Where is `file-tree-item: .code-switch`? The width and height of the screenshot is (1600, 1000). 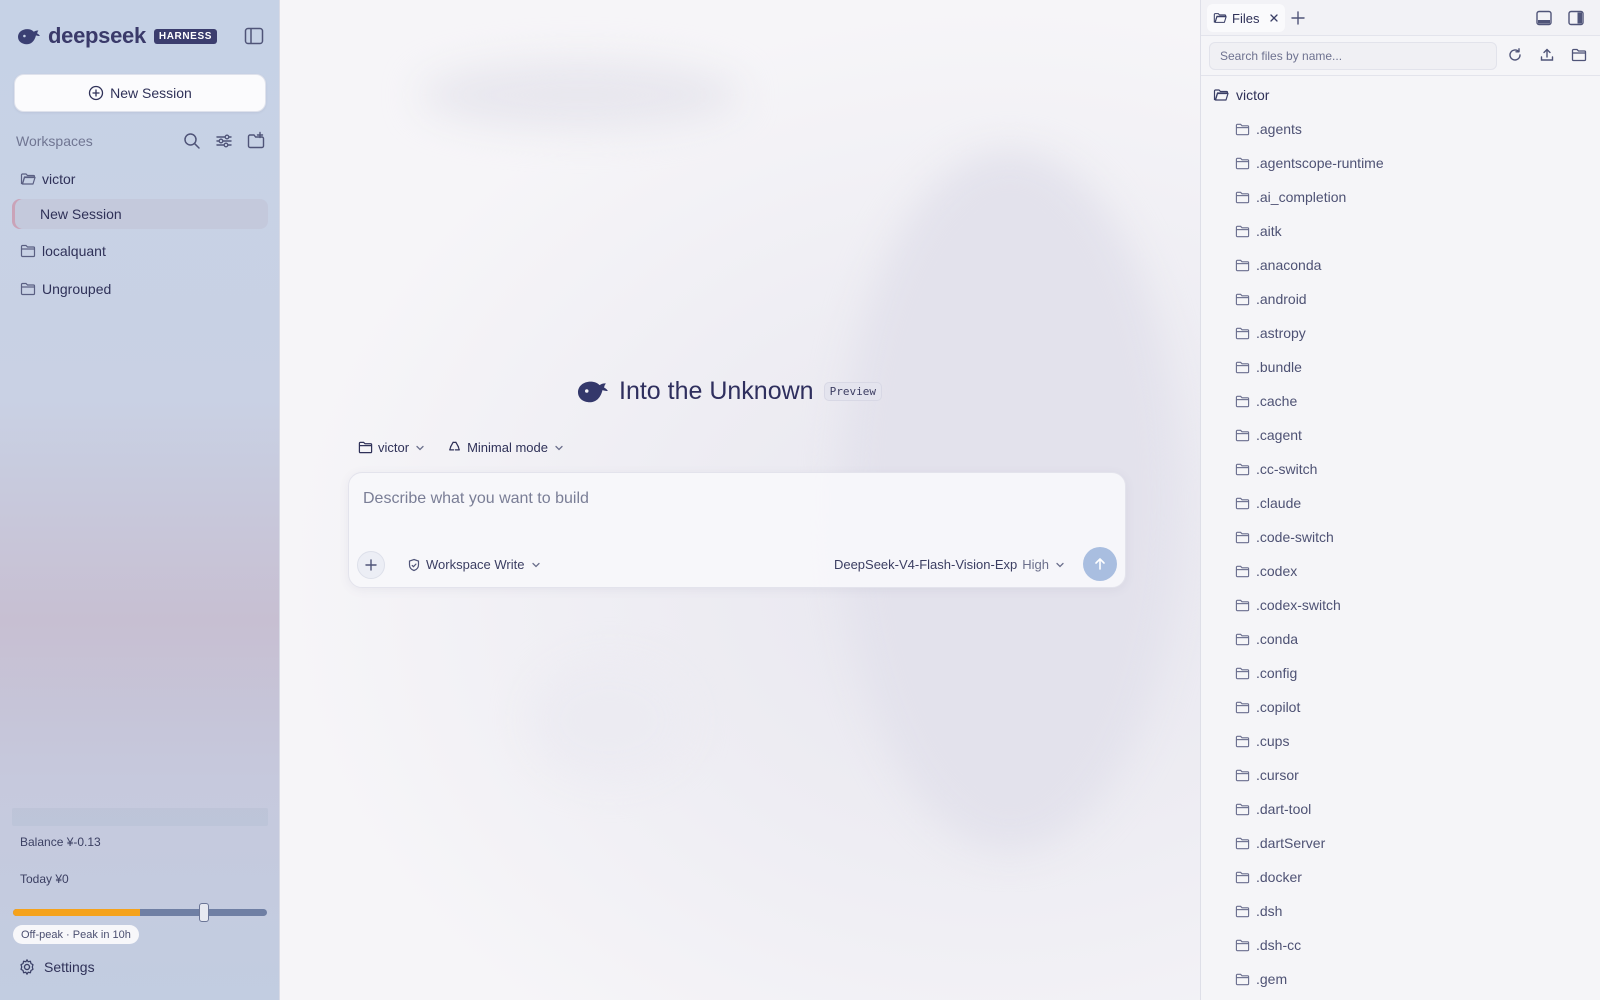
file-tree-item: .code-switch is located at coordinates (1400, 537).